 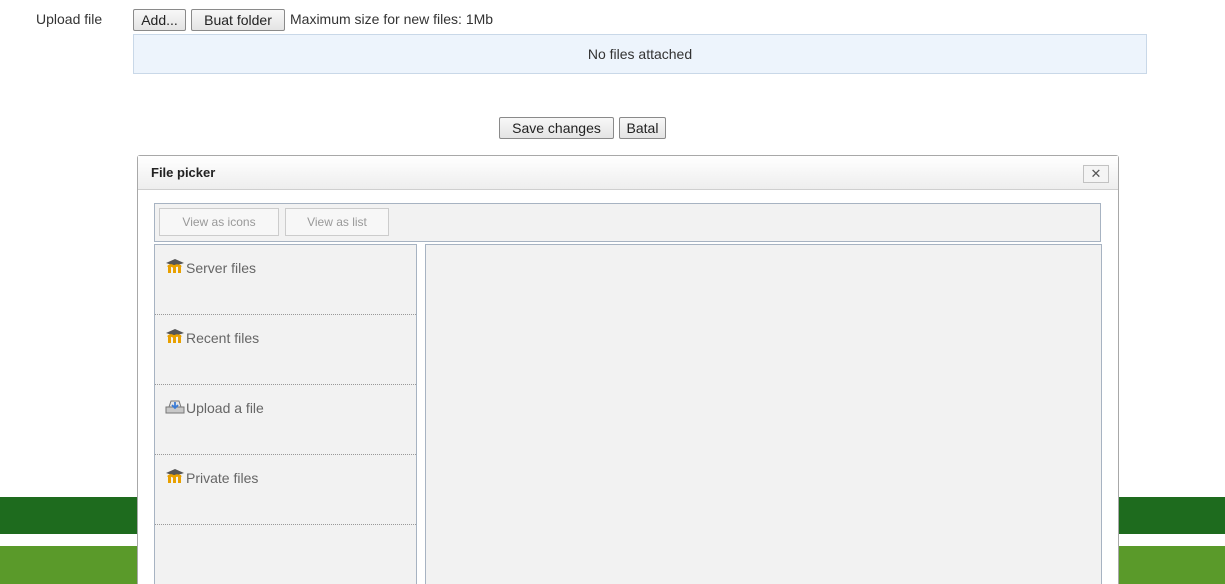 I want to click on save-changes-button: Save changes, so click(x=556, y=128).